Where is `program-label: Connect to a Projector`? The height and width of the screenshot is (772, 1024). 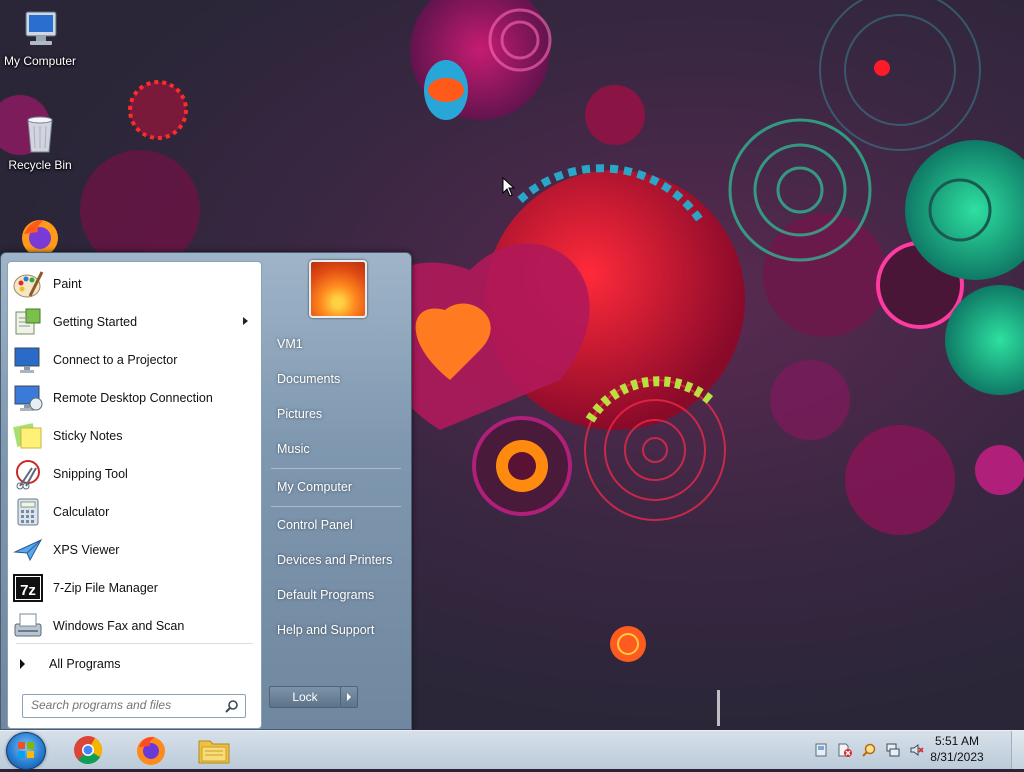 program-label: Connect to a Projector is located at coordinates (115, 360).